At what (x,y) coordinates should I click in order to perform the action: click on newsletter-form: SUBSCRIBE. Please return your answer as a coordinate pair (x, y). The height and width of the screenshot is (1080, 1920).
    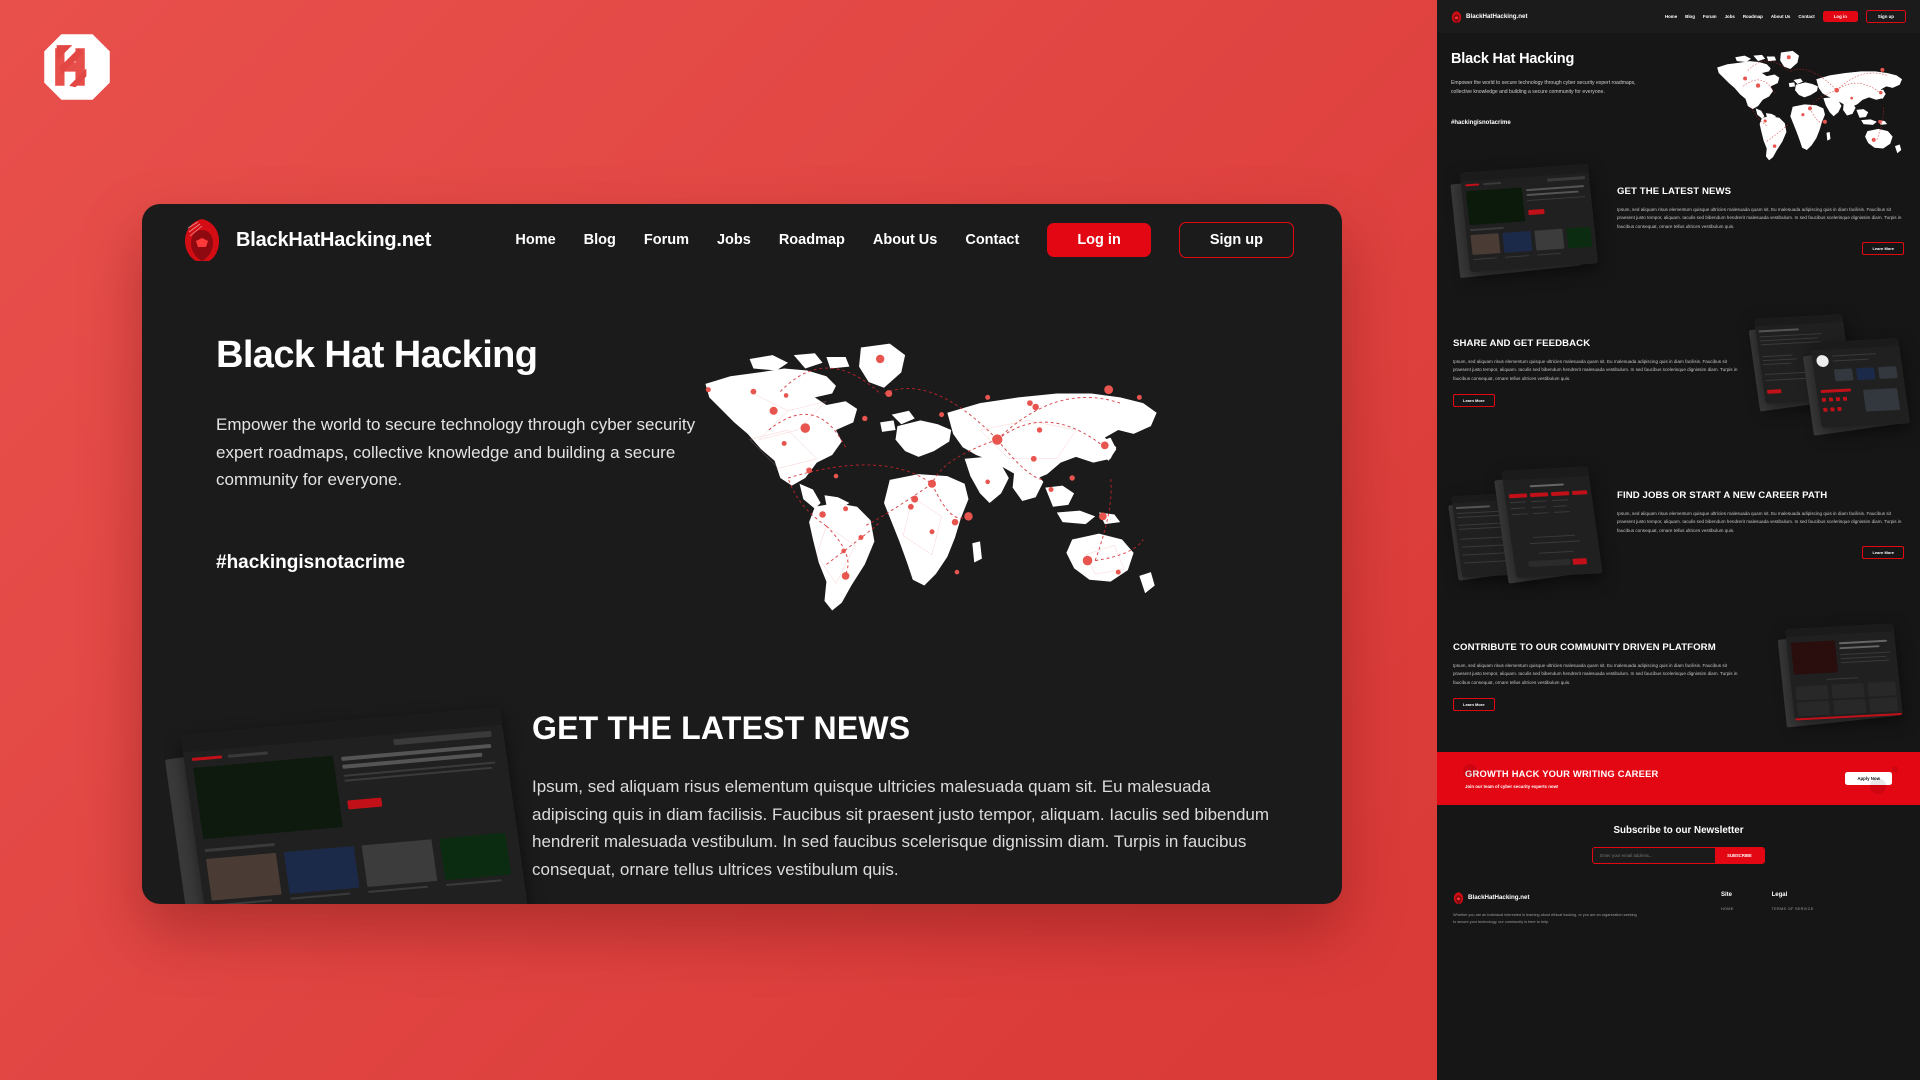
    Looking at the image, I should click on (1678, 855).